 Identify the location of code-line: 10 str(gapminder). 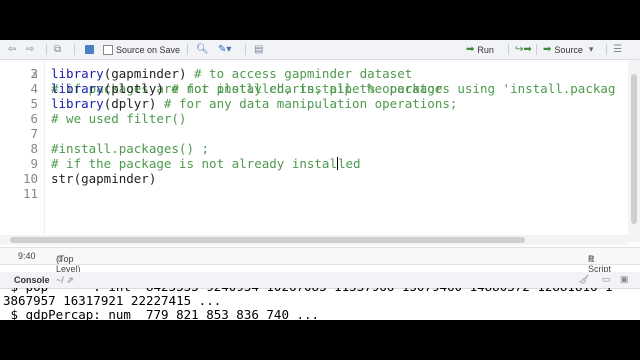
(314, 178).